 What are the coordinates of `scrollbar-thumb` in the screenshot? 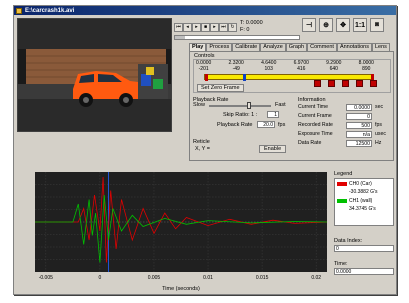 It's located at (180, 37).